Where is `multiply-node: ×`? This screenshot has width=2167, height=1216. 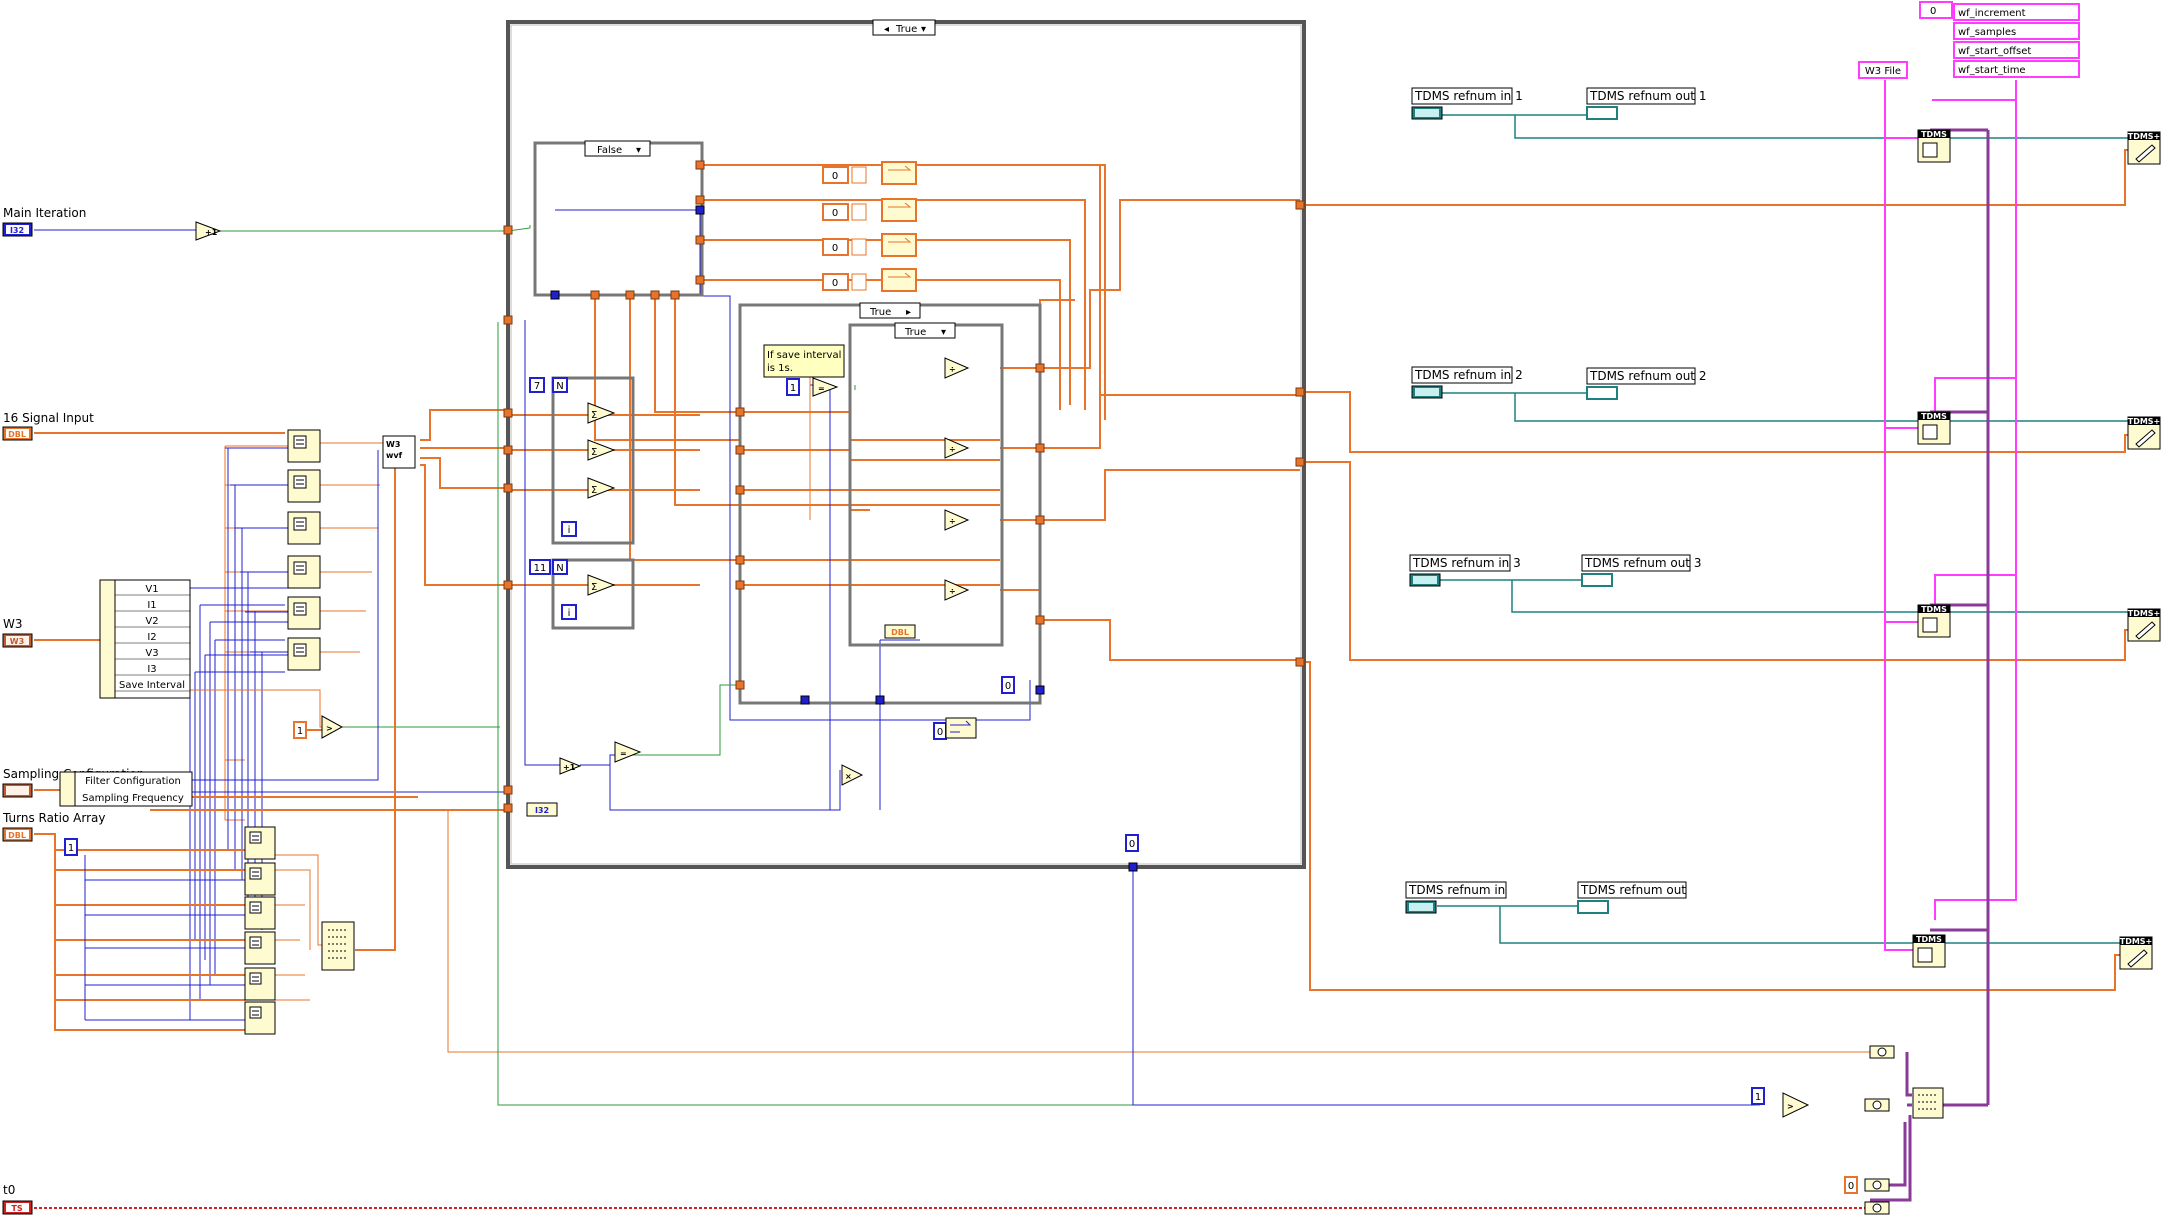
multiply-node: × is located at coordinates (852, 775).